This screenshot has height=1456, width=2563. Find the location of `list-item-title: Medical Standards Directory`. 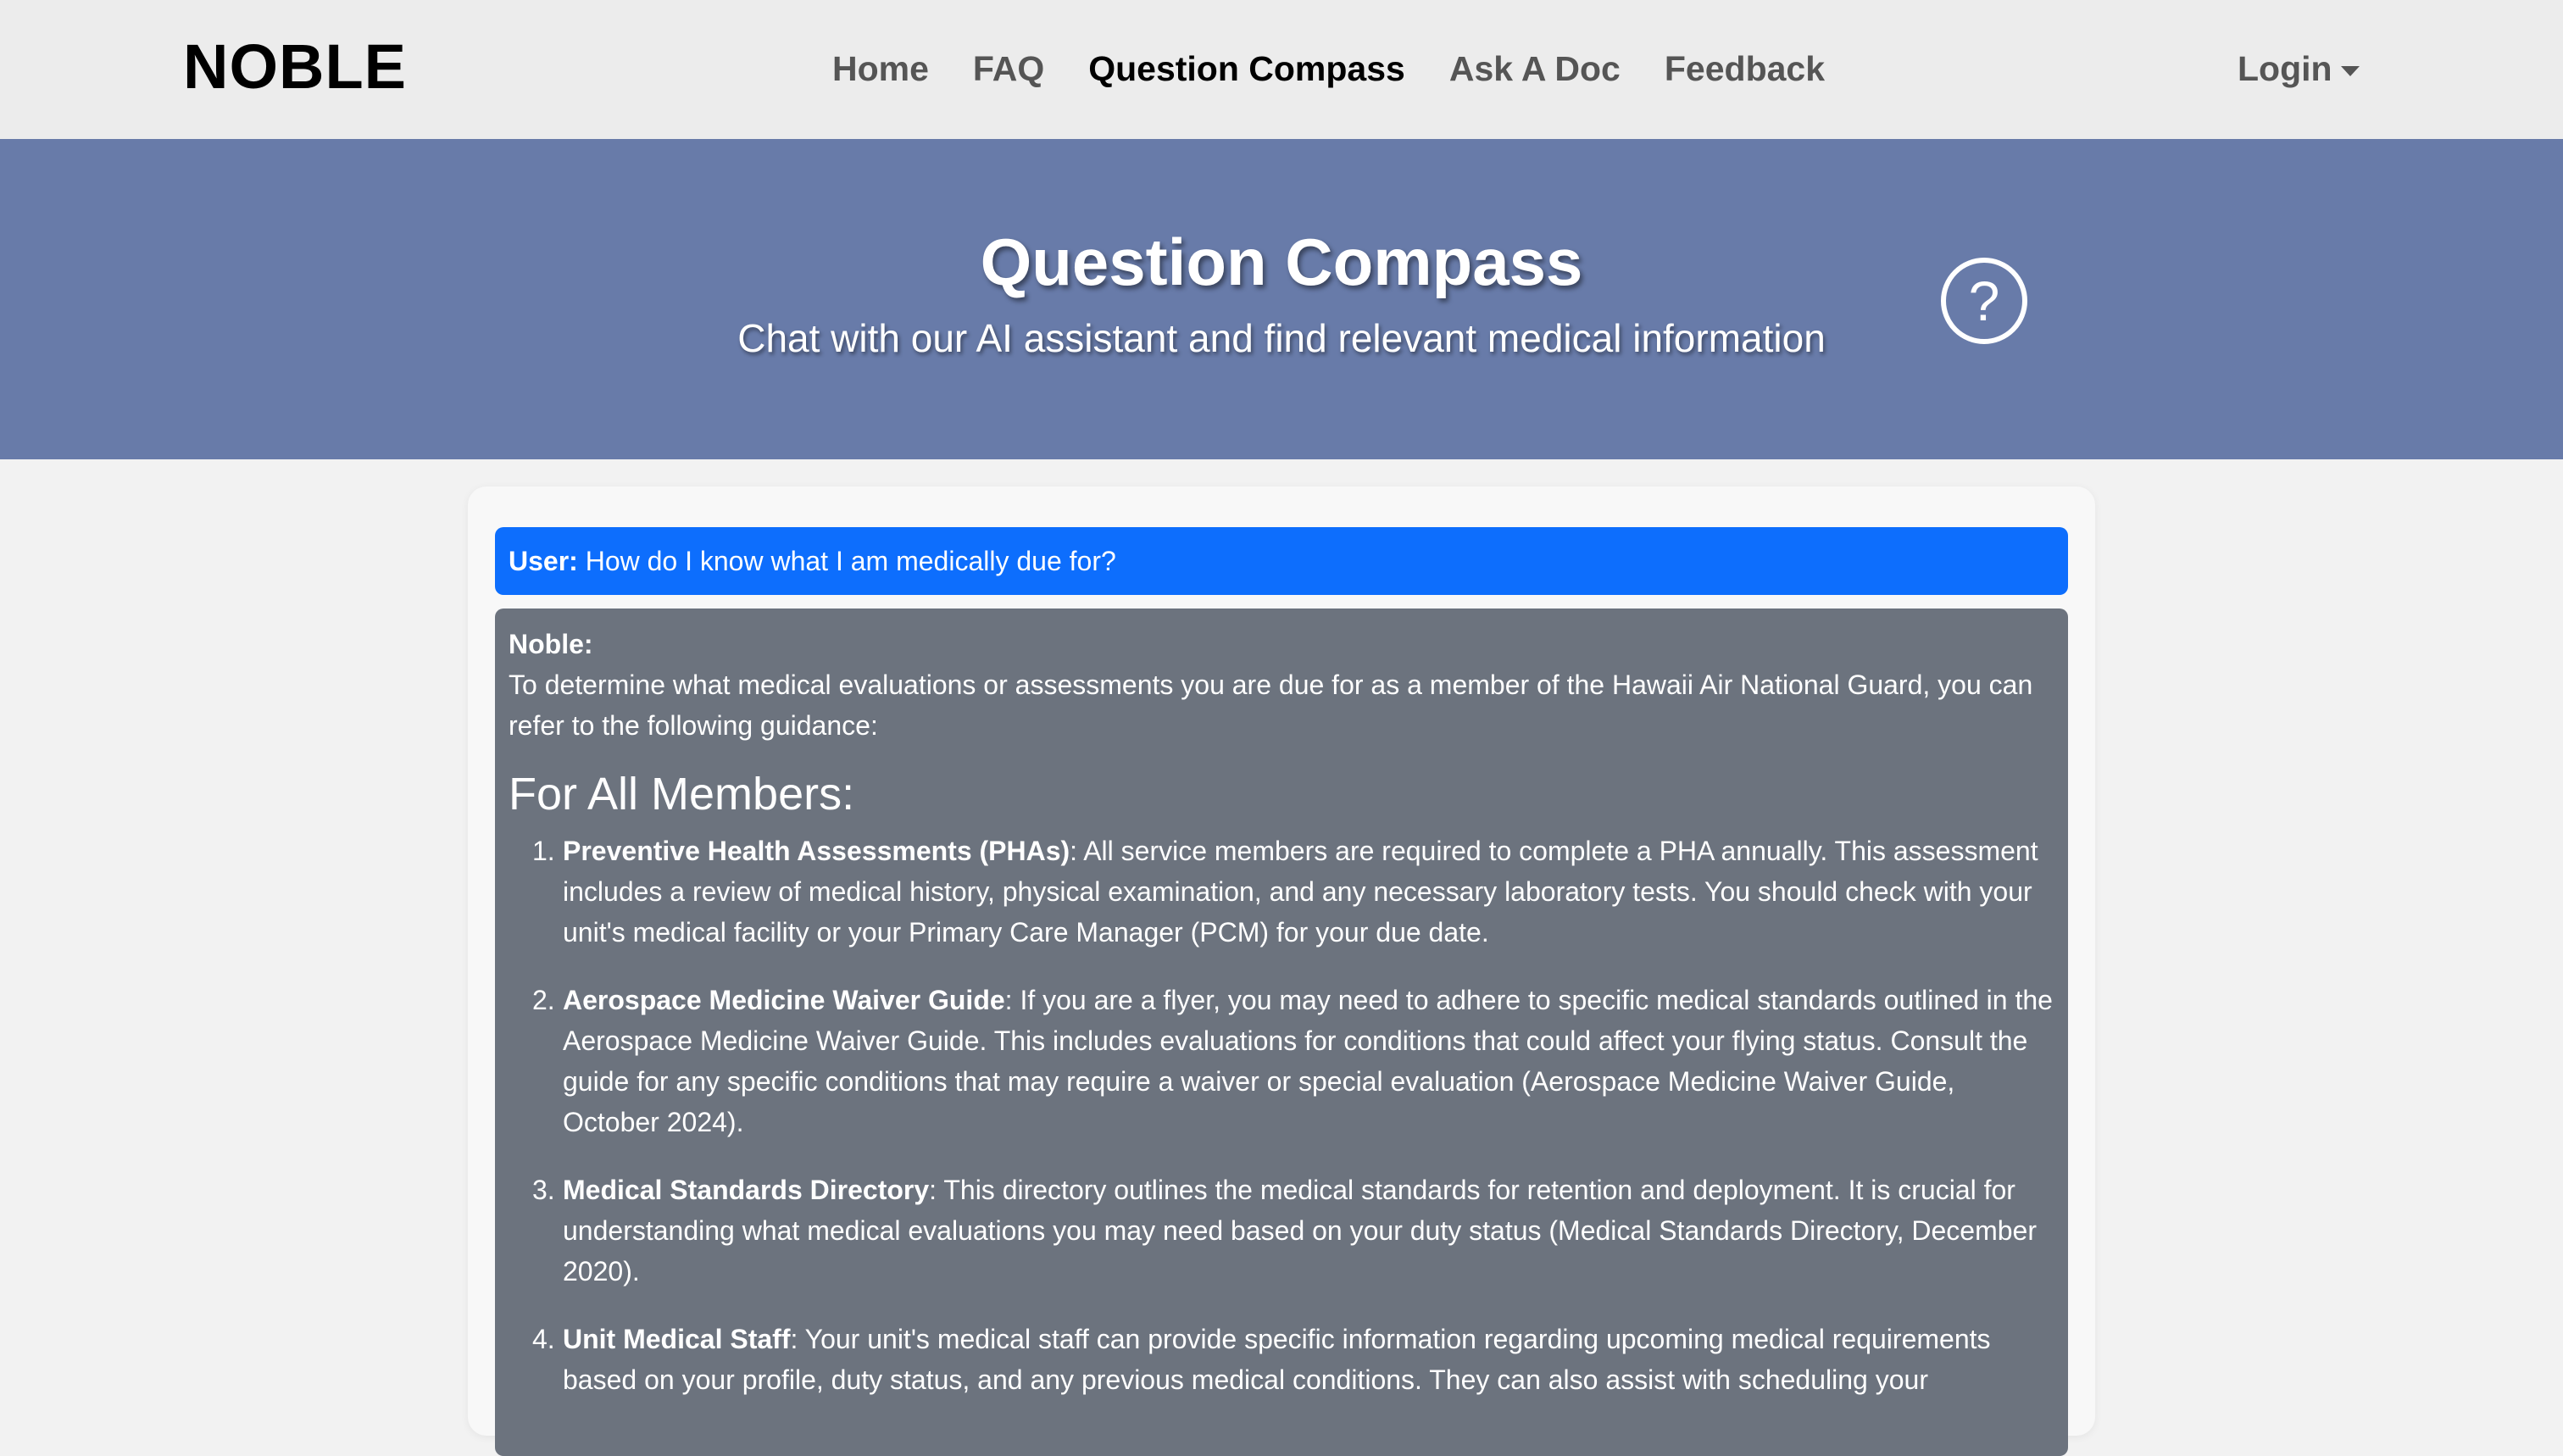

list-item-title: Medical Standards Directory is located at coordinates (746, 1190).